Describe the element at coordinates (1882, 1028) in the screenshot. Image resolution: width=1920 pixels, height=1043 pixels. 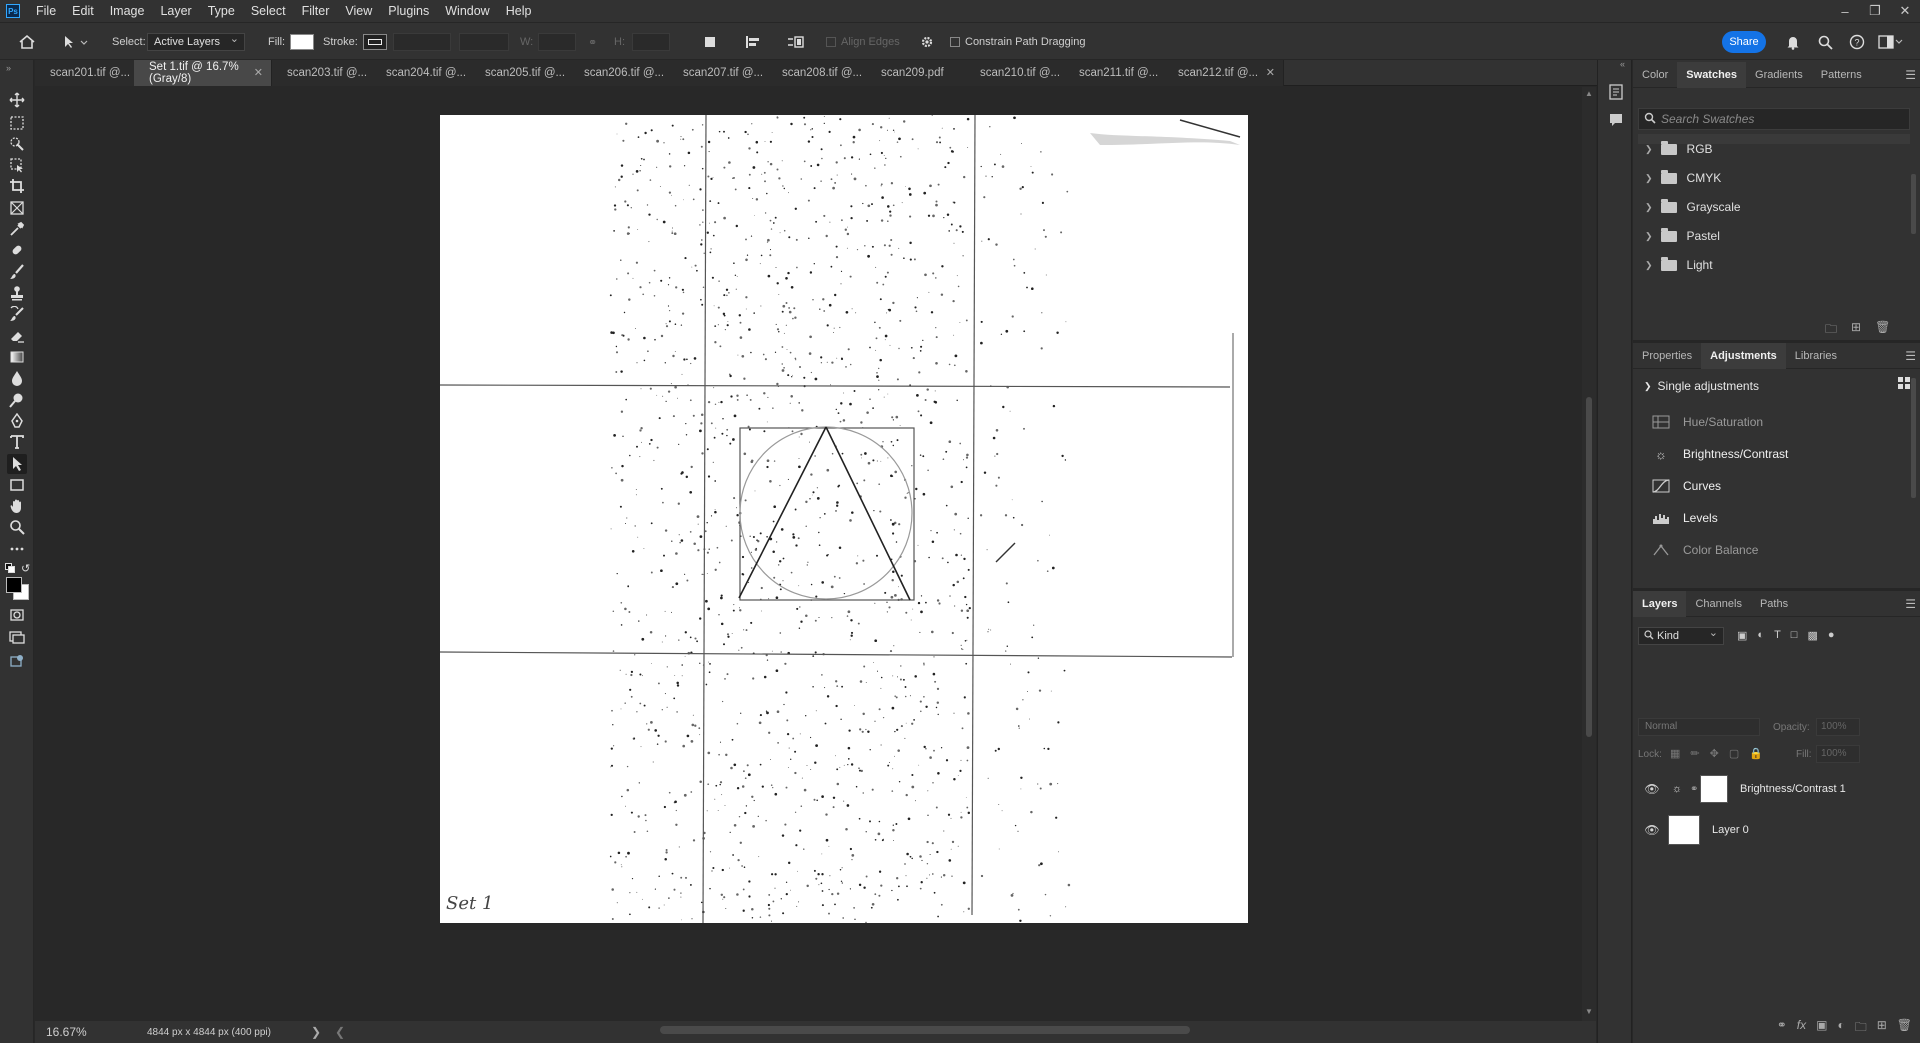
I see `new-layer-icon: ⊞` at that location.